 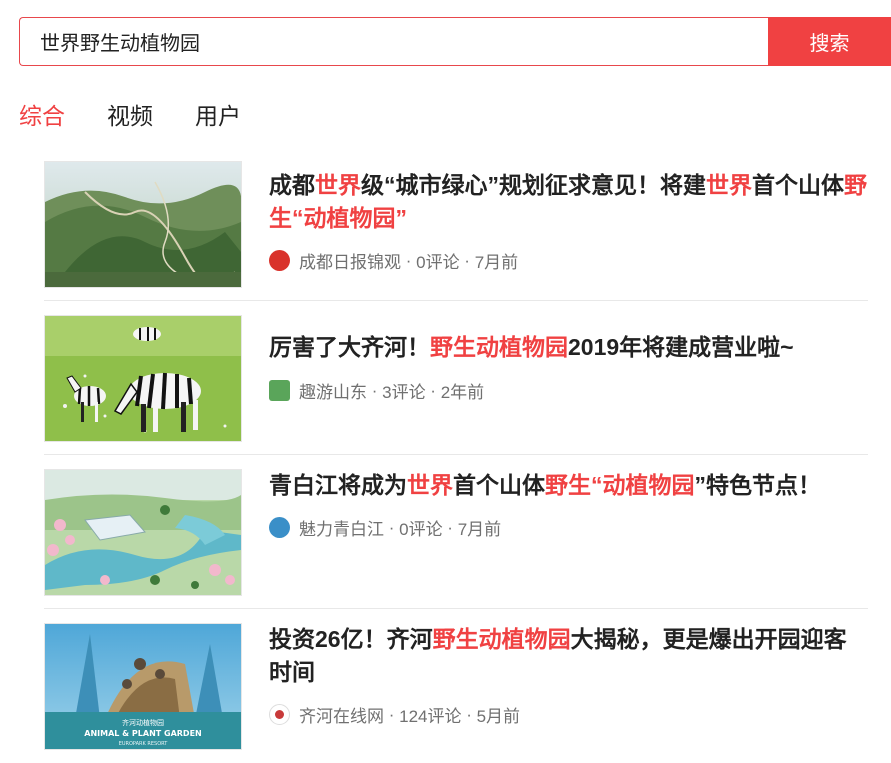 I want to click on title-text: 投资26亿！齐河, so click(x=351, y=639).